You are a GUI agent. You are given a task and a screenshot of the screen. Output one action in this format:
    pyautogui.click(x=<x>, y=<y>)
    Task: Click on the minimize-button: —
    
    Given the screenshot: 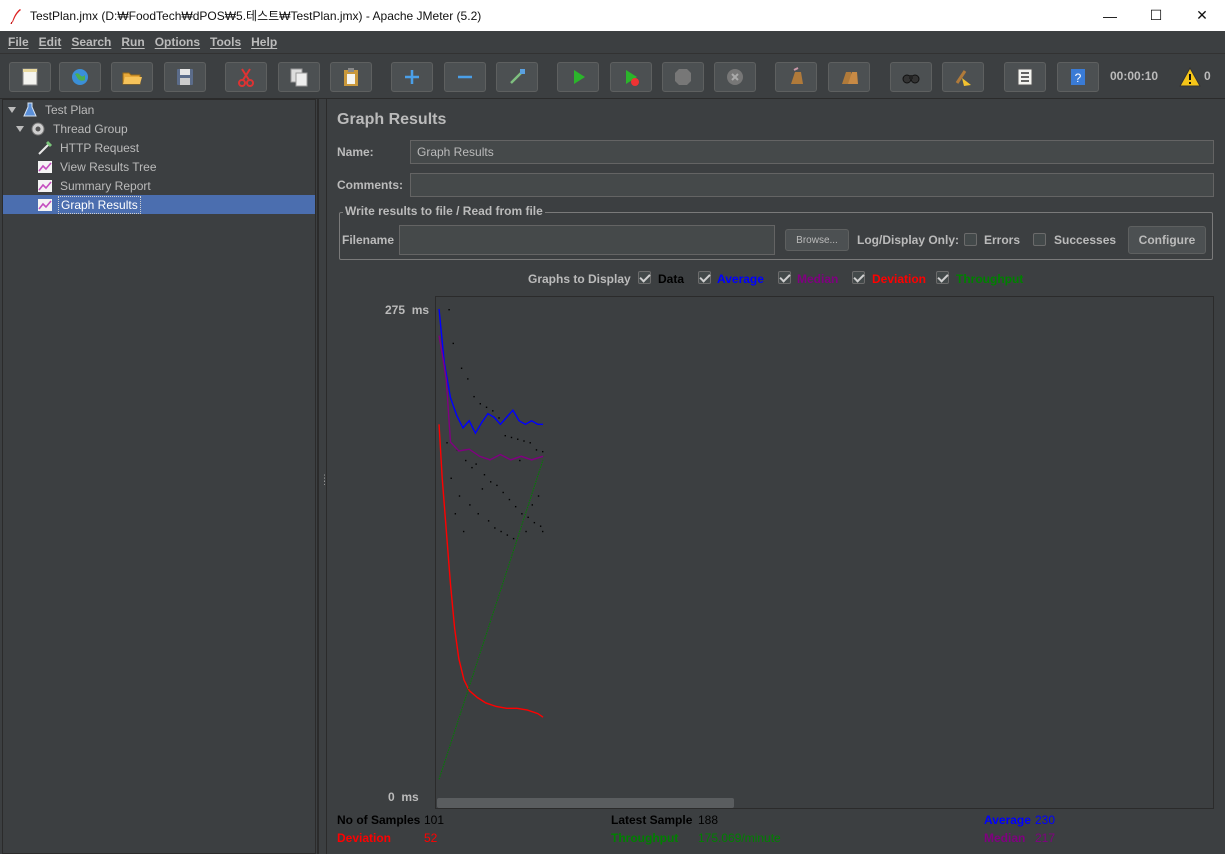 What is the action you would take?
    pyautogui.click(x=1110, y=15)
    